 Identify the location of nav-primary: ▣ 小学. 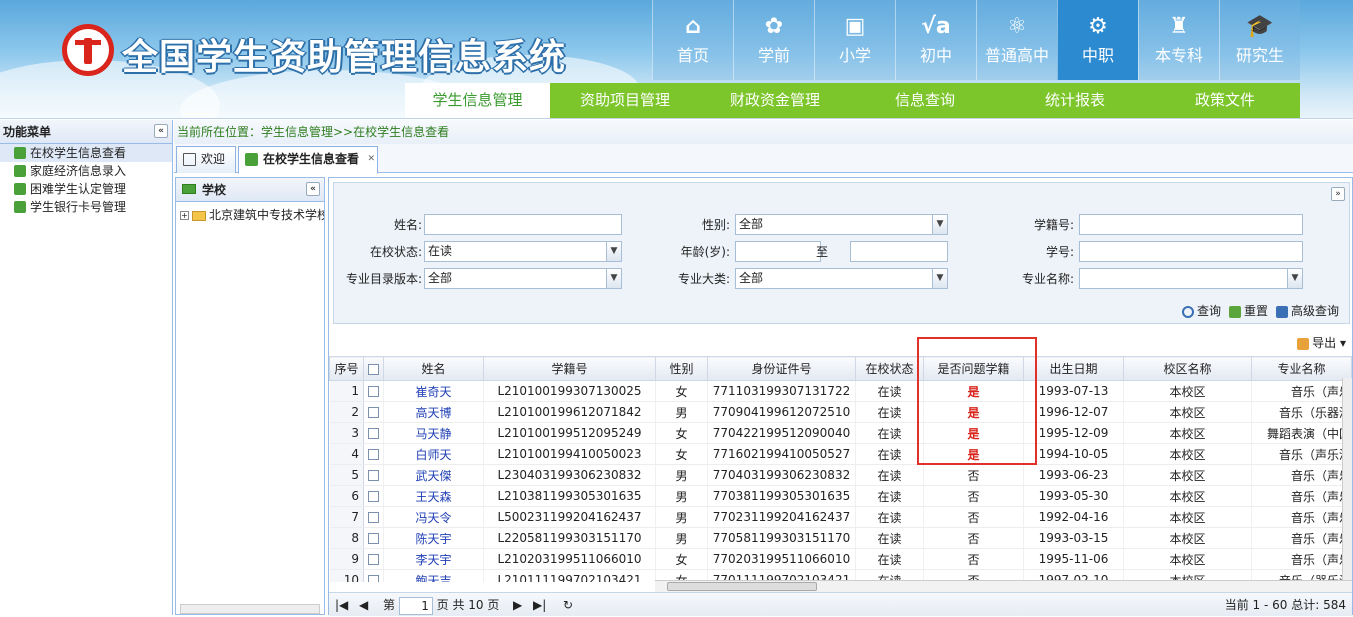
(854, 40).